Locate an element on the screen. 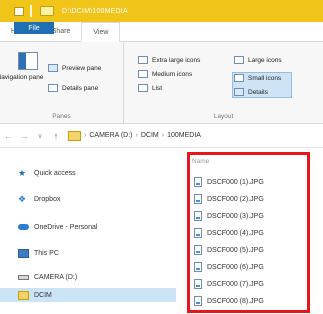  title-bar: D:\DCIM\100MEDIA is located at coordinates (161, 11).